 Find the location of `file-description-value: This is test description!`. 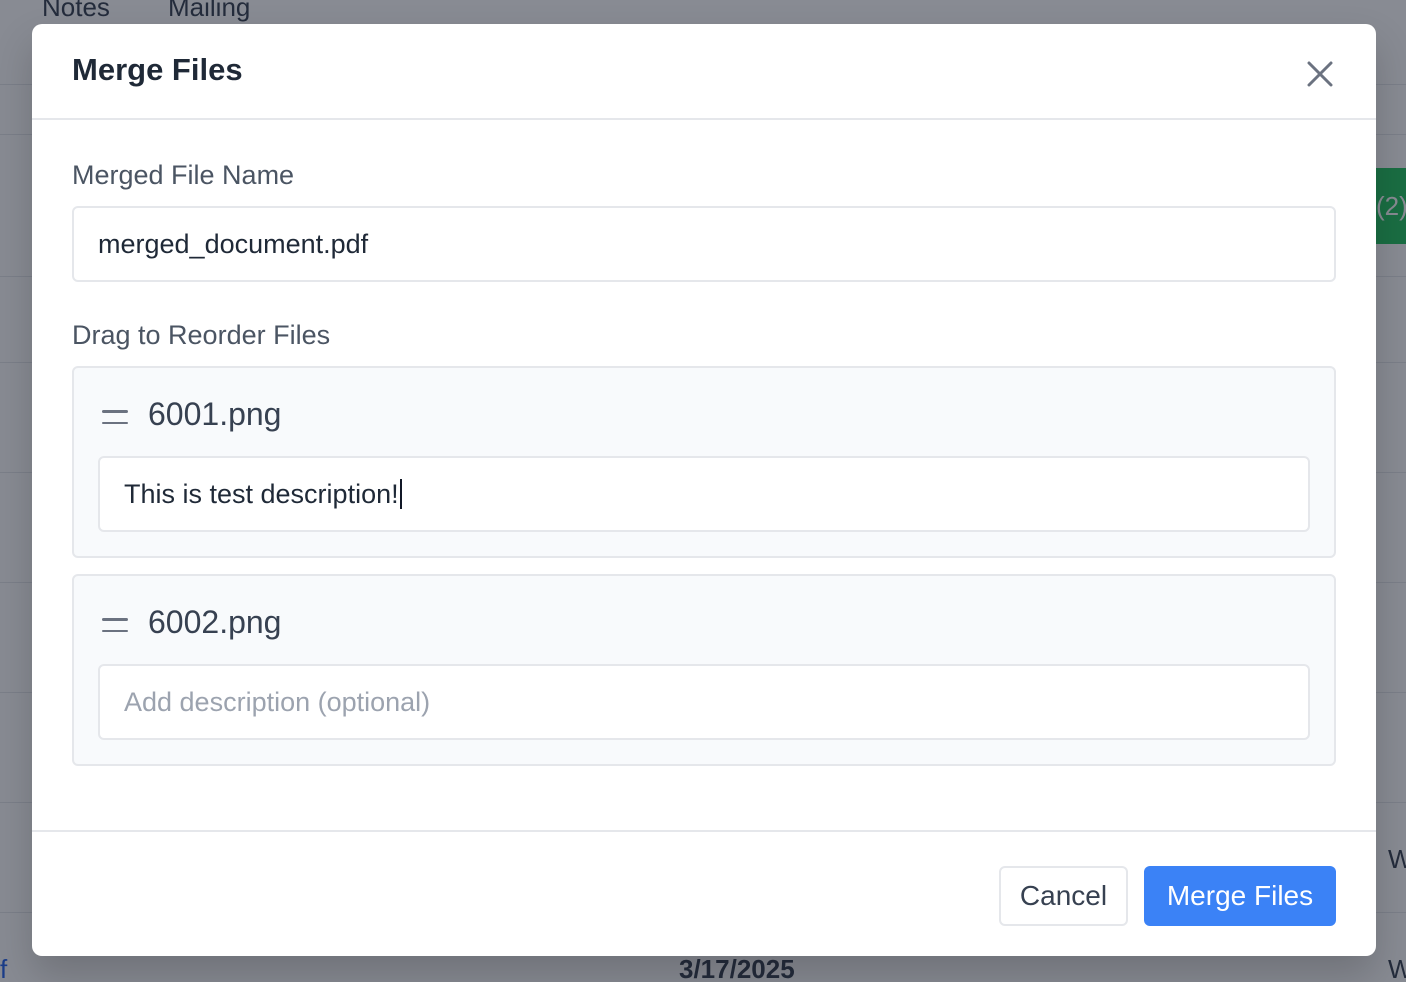

file-description-value: This is test description! is located at coordinates (261, 493).